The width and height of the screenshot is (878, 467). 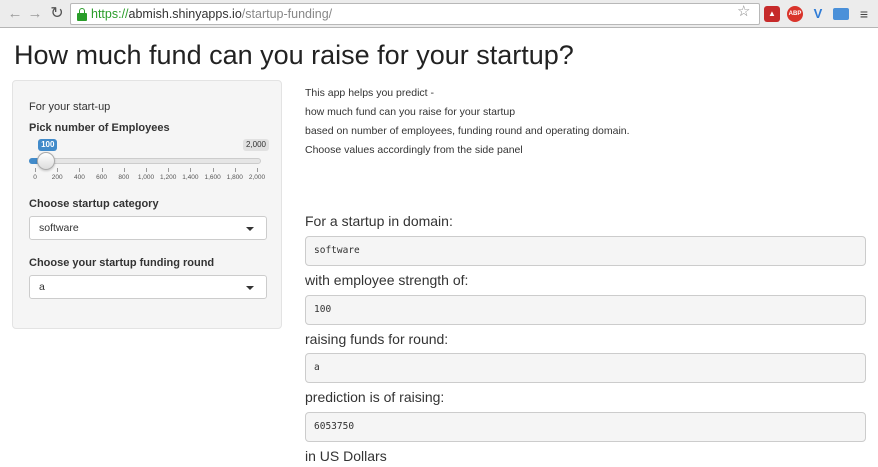 What do you see at coordinates (795, 14) in the screenshot?
I see `abp-icon: ABP` at bounding box center [795, 14].